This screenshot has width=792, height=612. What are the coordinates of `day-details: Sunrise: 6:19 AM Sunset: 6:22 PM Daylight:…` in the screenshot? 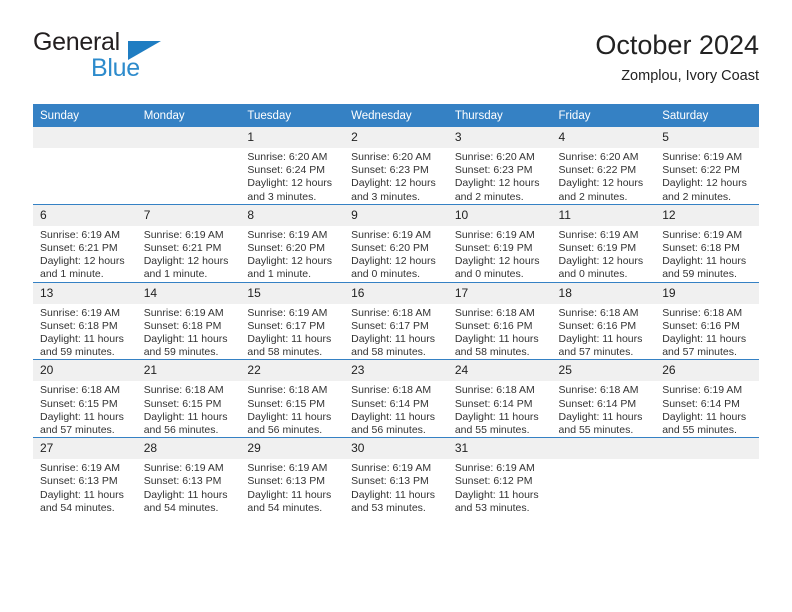 It's located at (707, 176).